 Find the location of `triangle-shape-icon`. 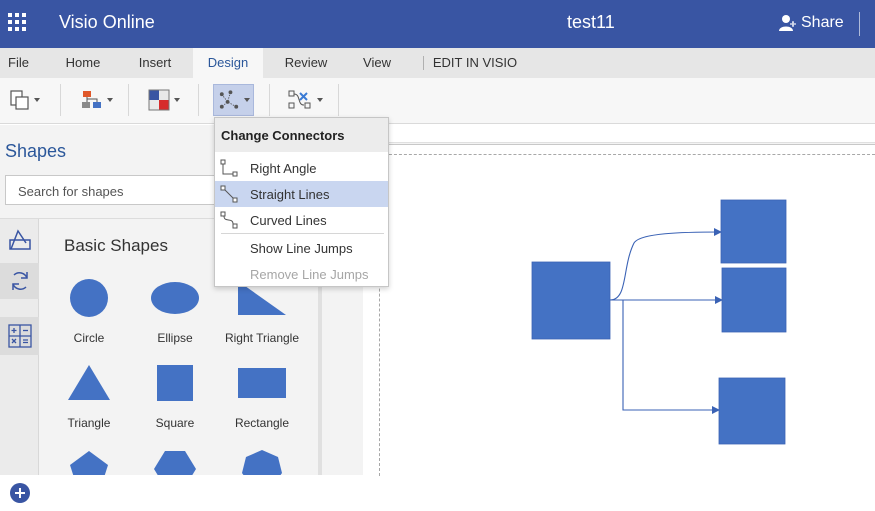

triangle-shape-icon is located at coordinates (89, 382).